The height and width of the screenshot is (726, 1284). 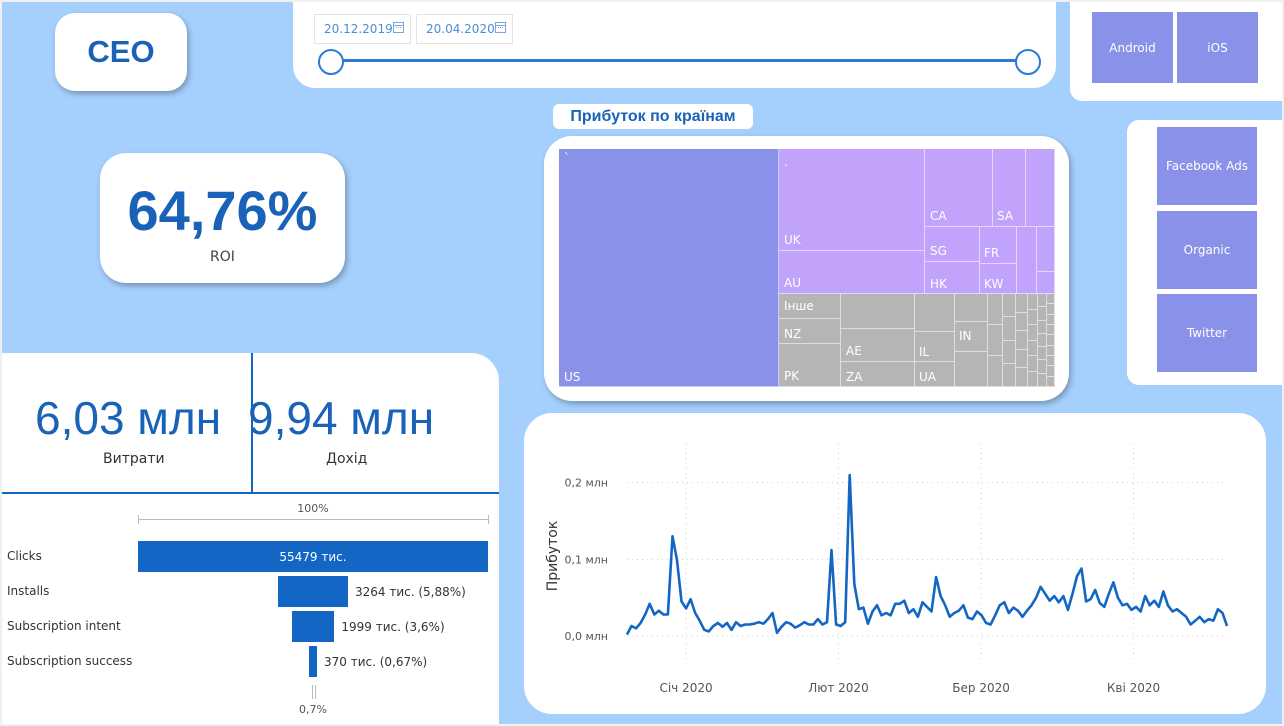 I want to click on spend-value: 6,03 млн, so click(x=128, y=418).